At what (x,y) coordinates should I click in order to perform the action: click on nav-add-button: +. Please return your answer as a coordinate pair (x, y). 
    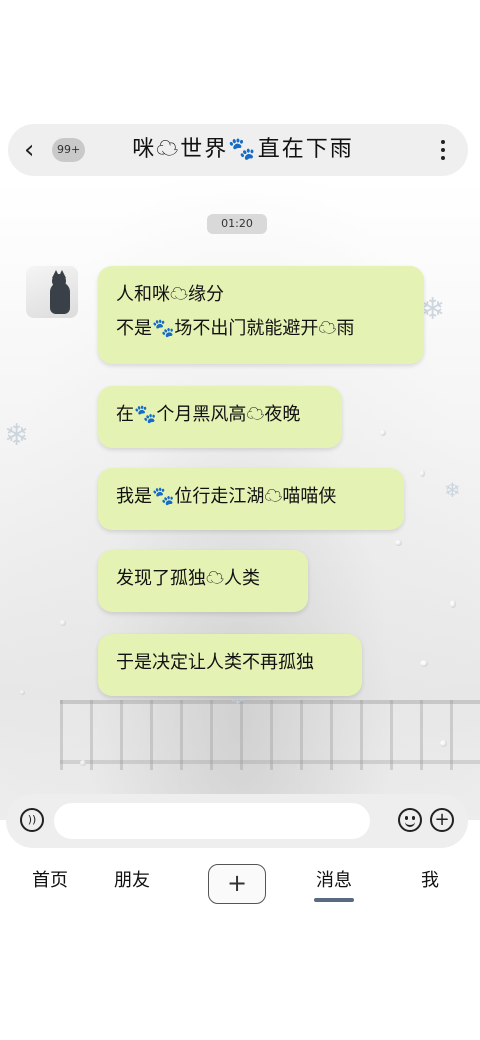
    Looking at the image, I should click on (237, 884).